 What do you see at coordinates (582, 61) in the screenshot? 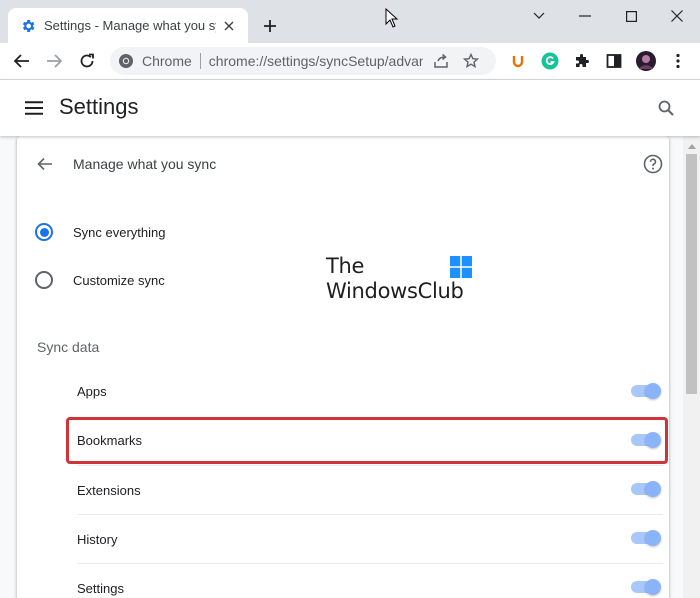
I see `puzzle-icon` at bounding box center [582, 61].